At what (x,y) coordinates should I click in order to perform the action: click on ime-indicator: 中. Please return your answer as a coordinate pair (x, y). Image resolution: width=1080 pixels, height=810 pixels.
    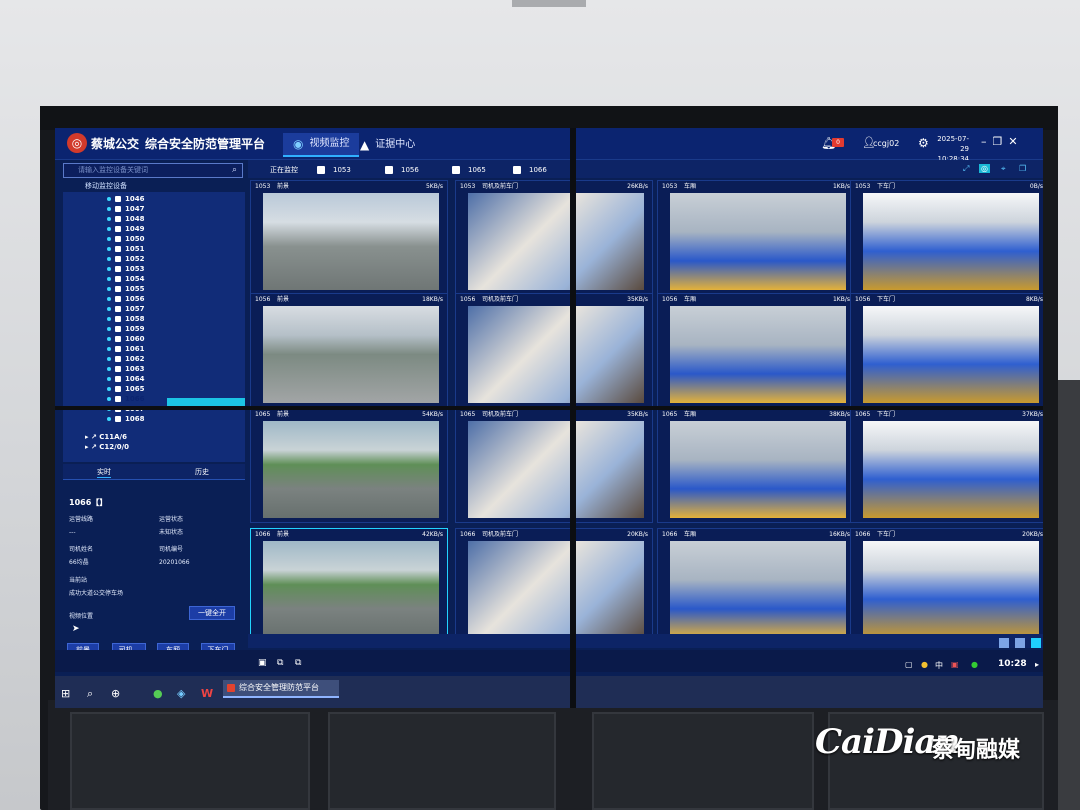
    Looking at the image, I should click on (939, 665).